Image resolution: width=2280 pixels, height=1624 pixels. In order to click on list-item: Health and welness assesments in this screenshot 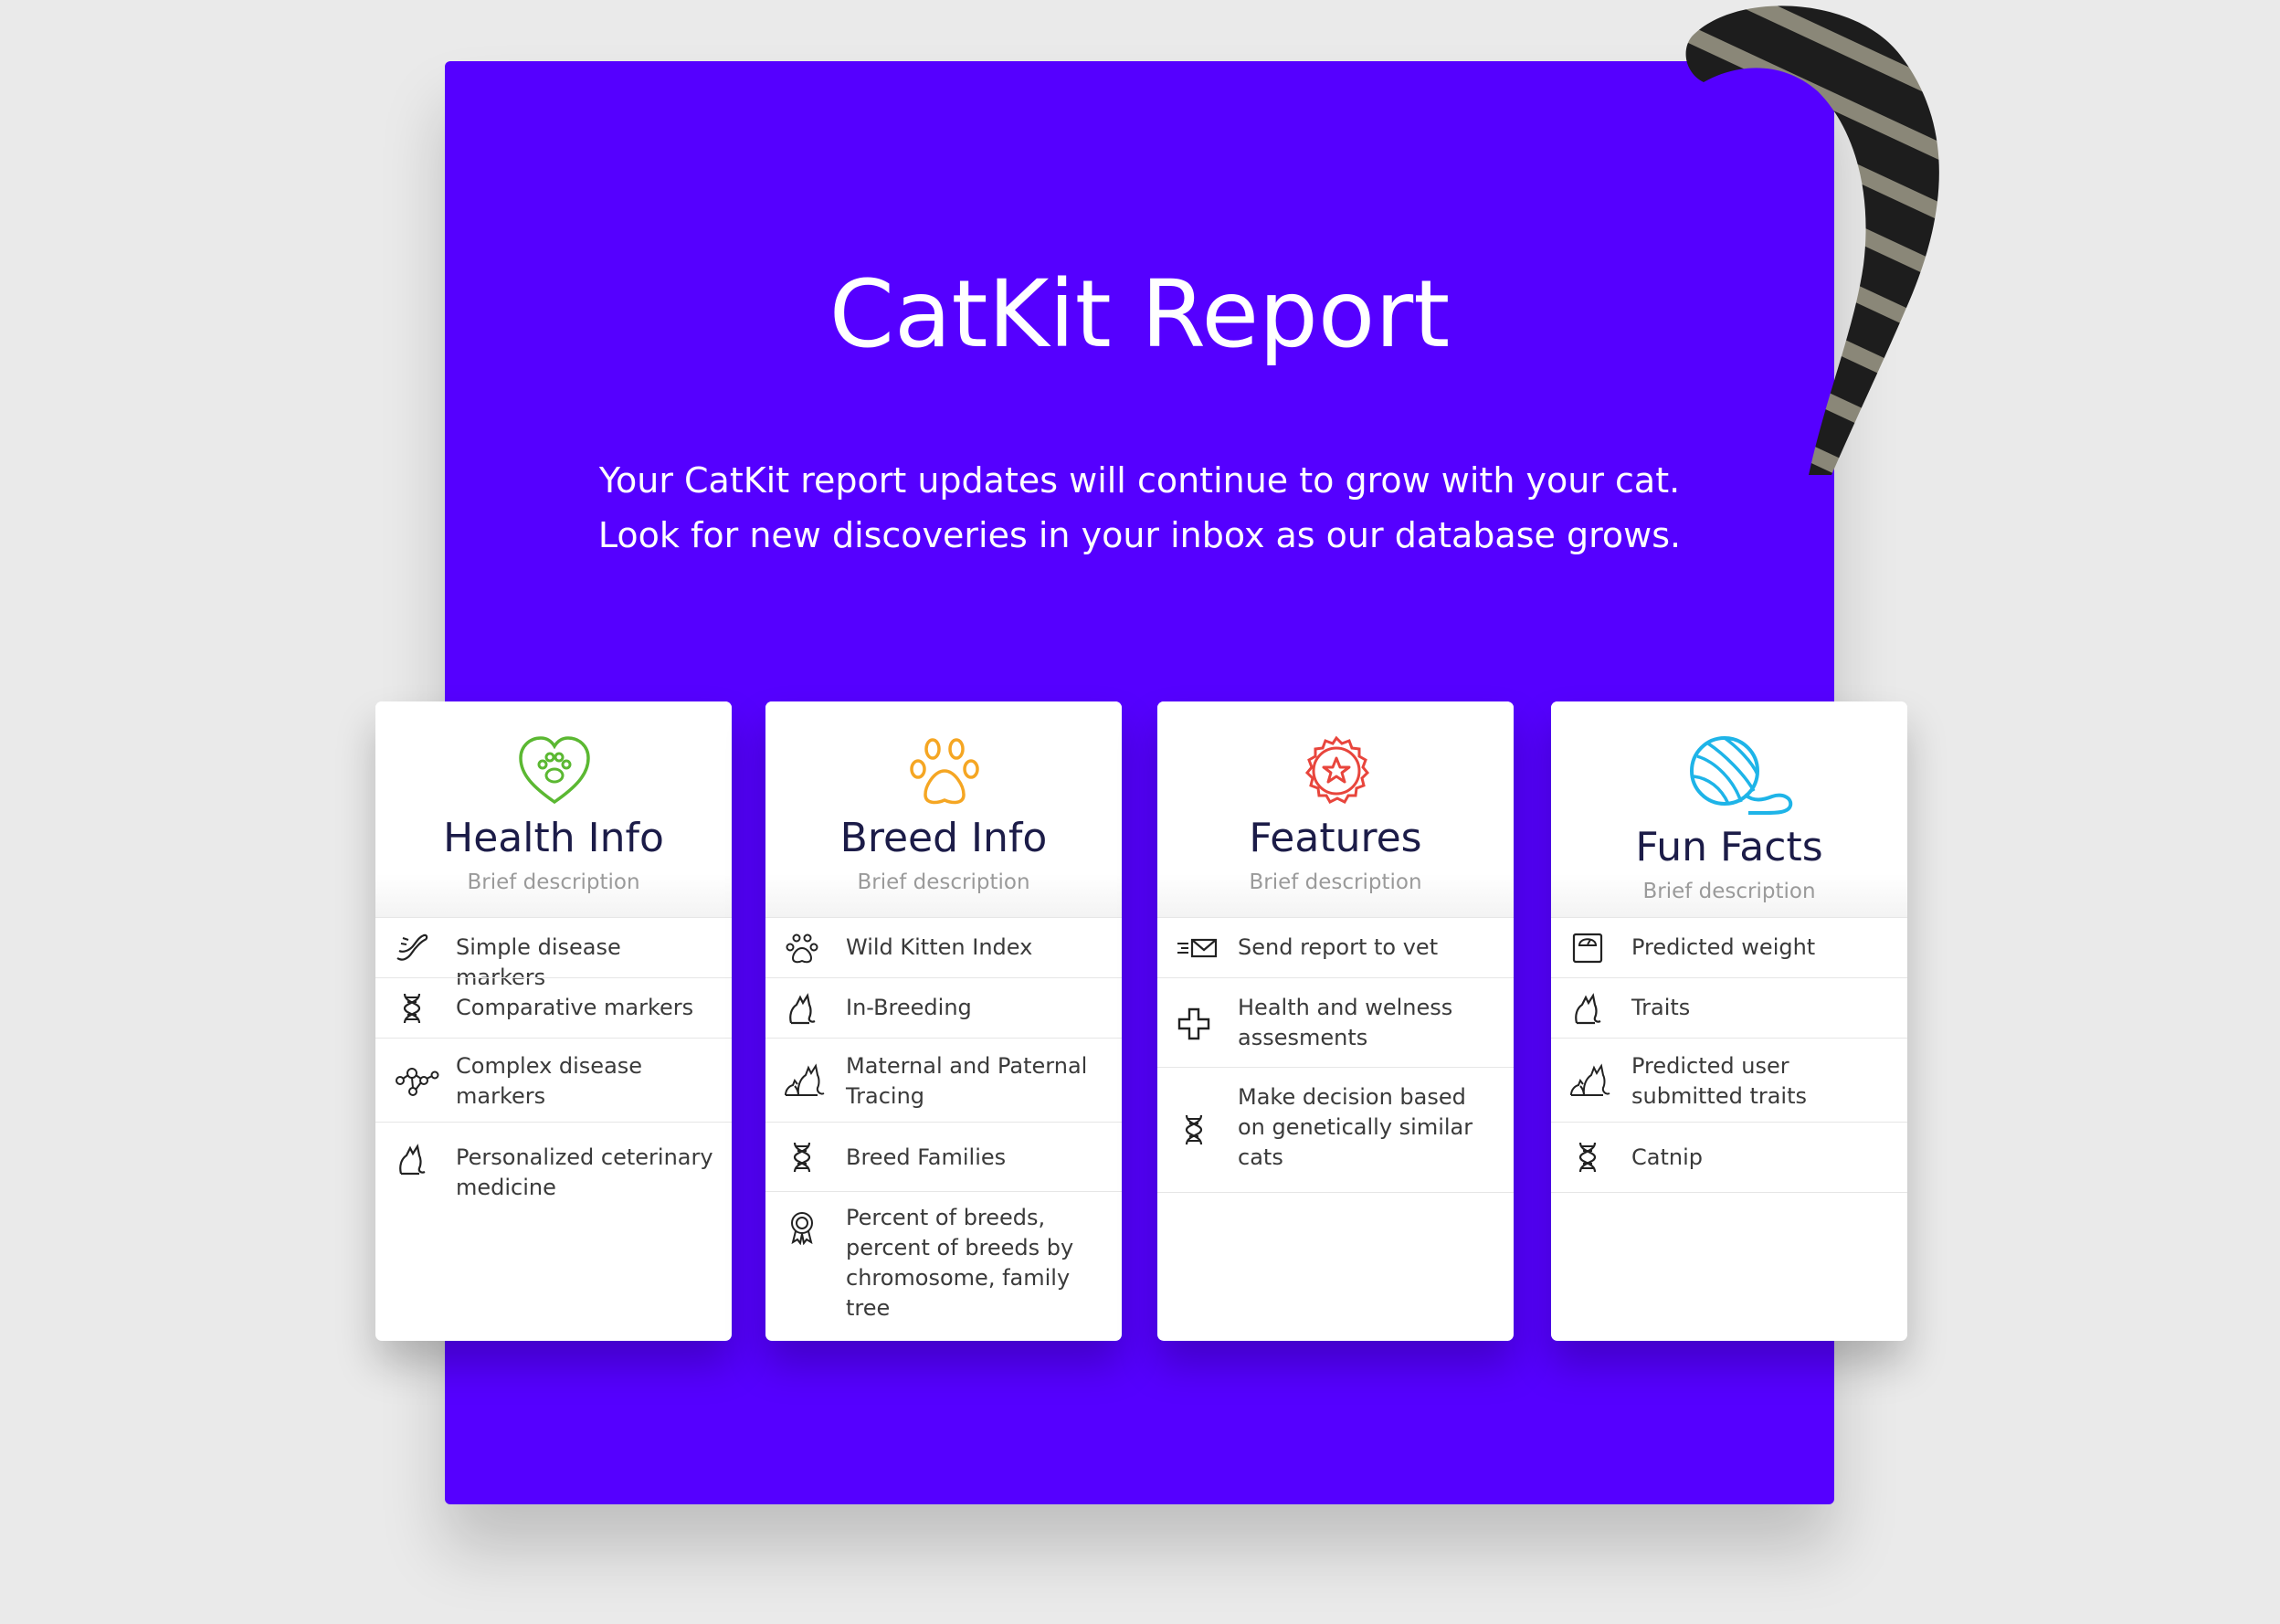, I will do `click(1335, 1022)`.